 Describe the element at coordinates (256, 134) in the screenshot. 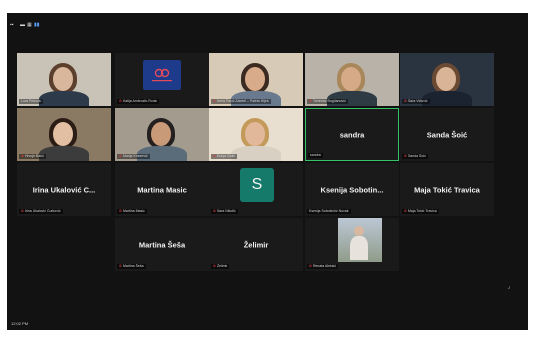

I see `participant-tile: ⊘Dunja Galić` at that location.